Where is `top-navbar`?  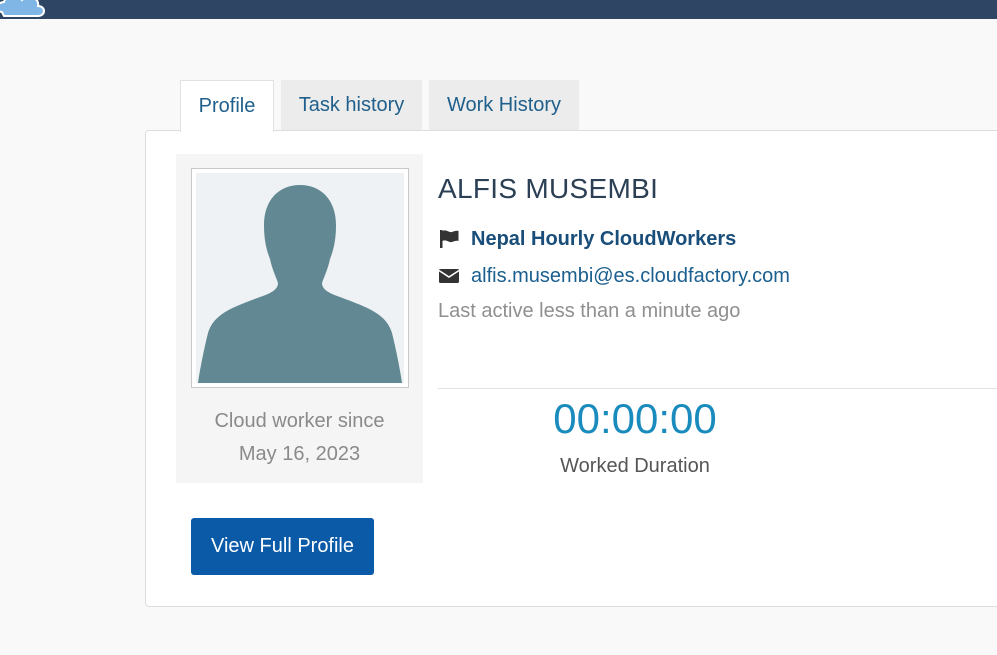 top-navbar is located at coordinates (498, 9).